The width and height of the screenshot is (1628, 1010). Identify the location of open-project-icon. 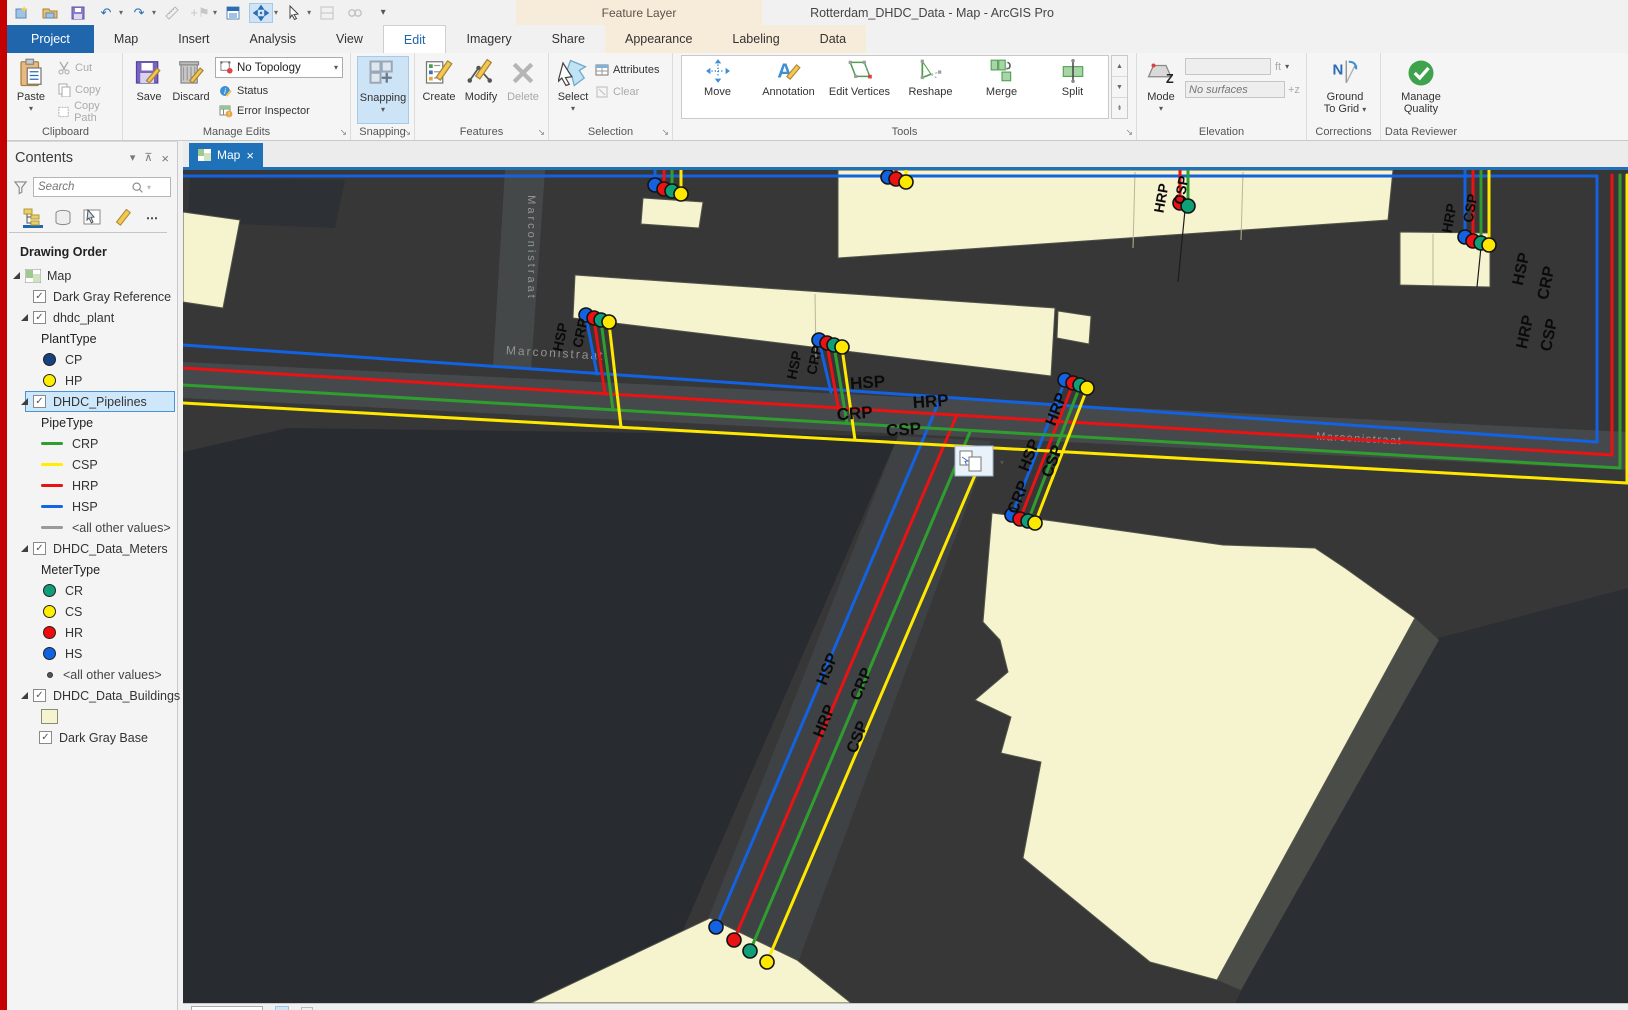
(50, 13).